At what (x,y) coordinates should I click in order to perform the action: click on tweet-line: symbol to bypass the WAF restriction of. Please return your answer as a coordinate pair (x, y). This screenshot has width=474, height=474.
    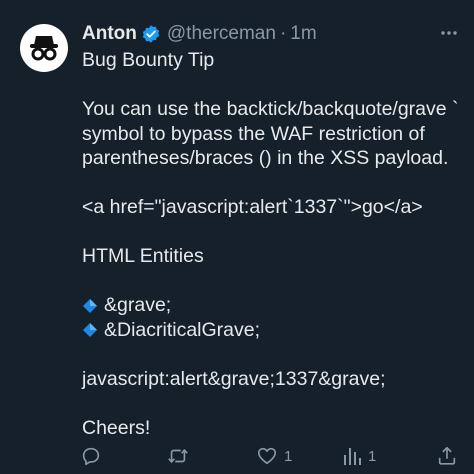
    Looking at the image, I should click on (253, 133).